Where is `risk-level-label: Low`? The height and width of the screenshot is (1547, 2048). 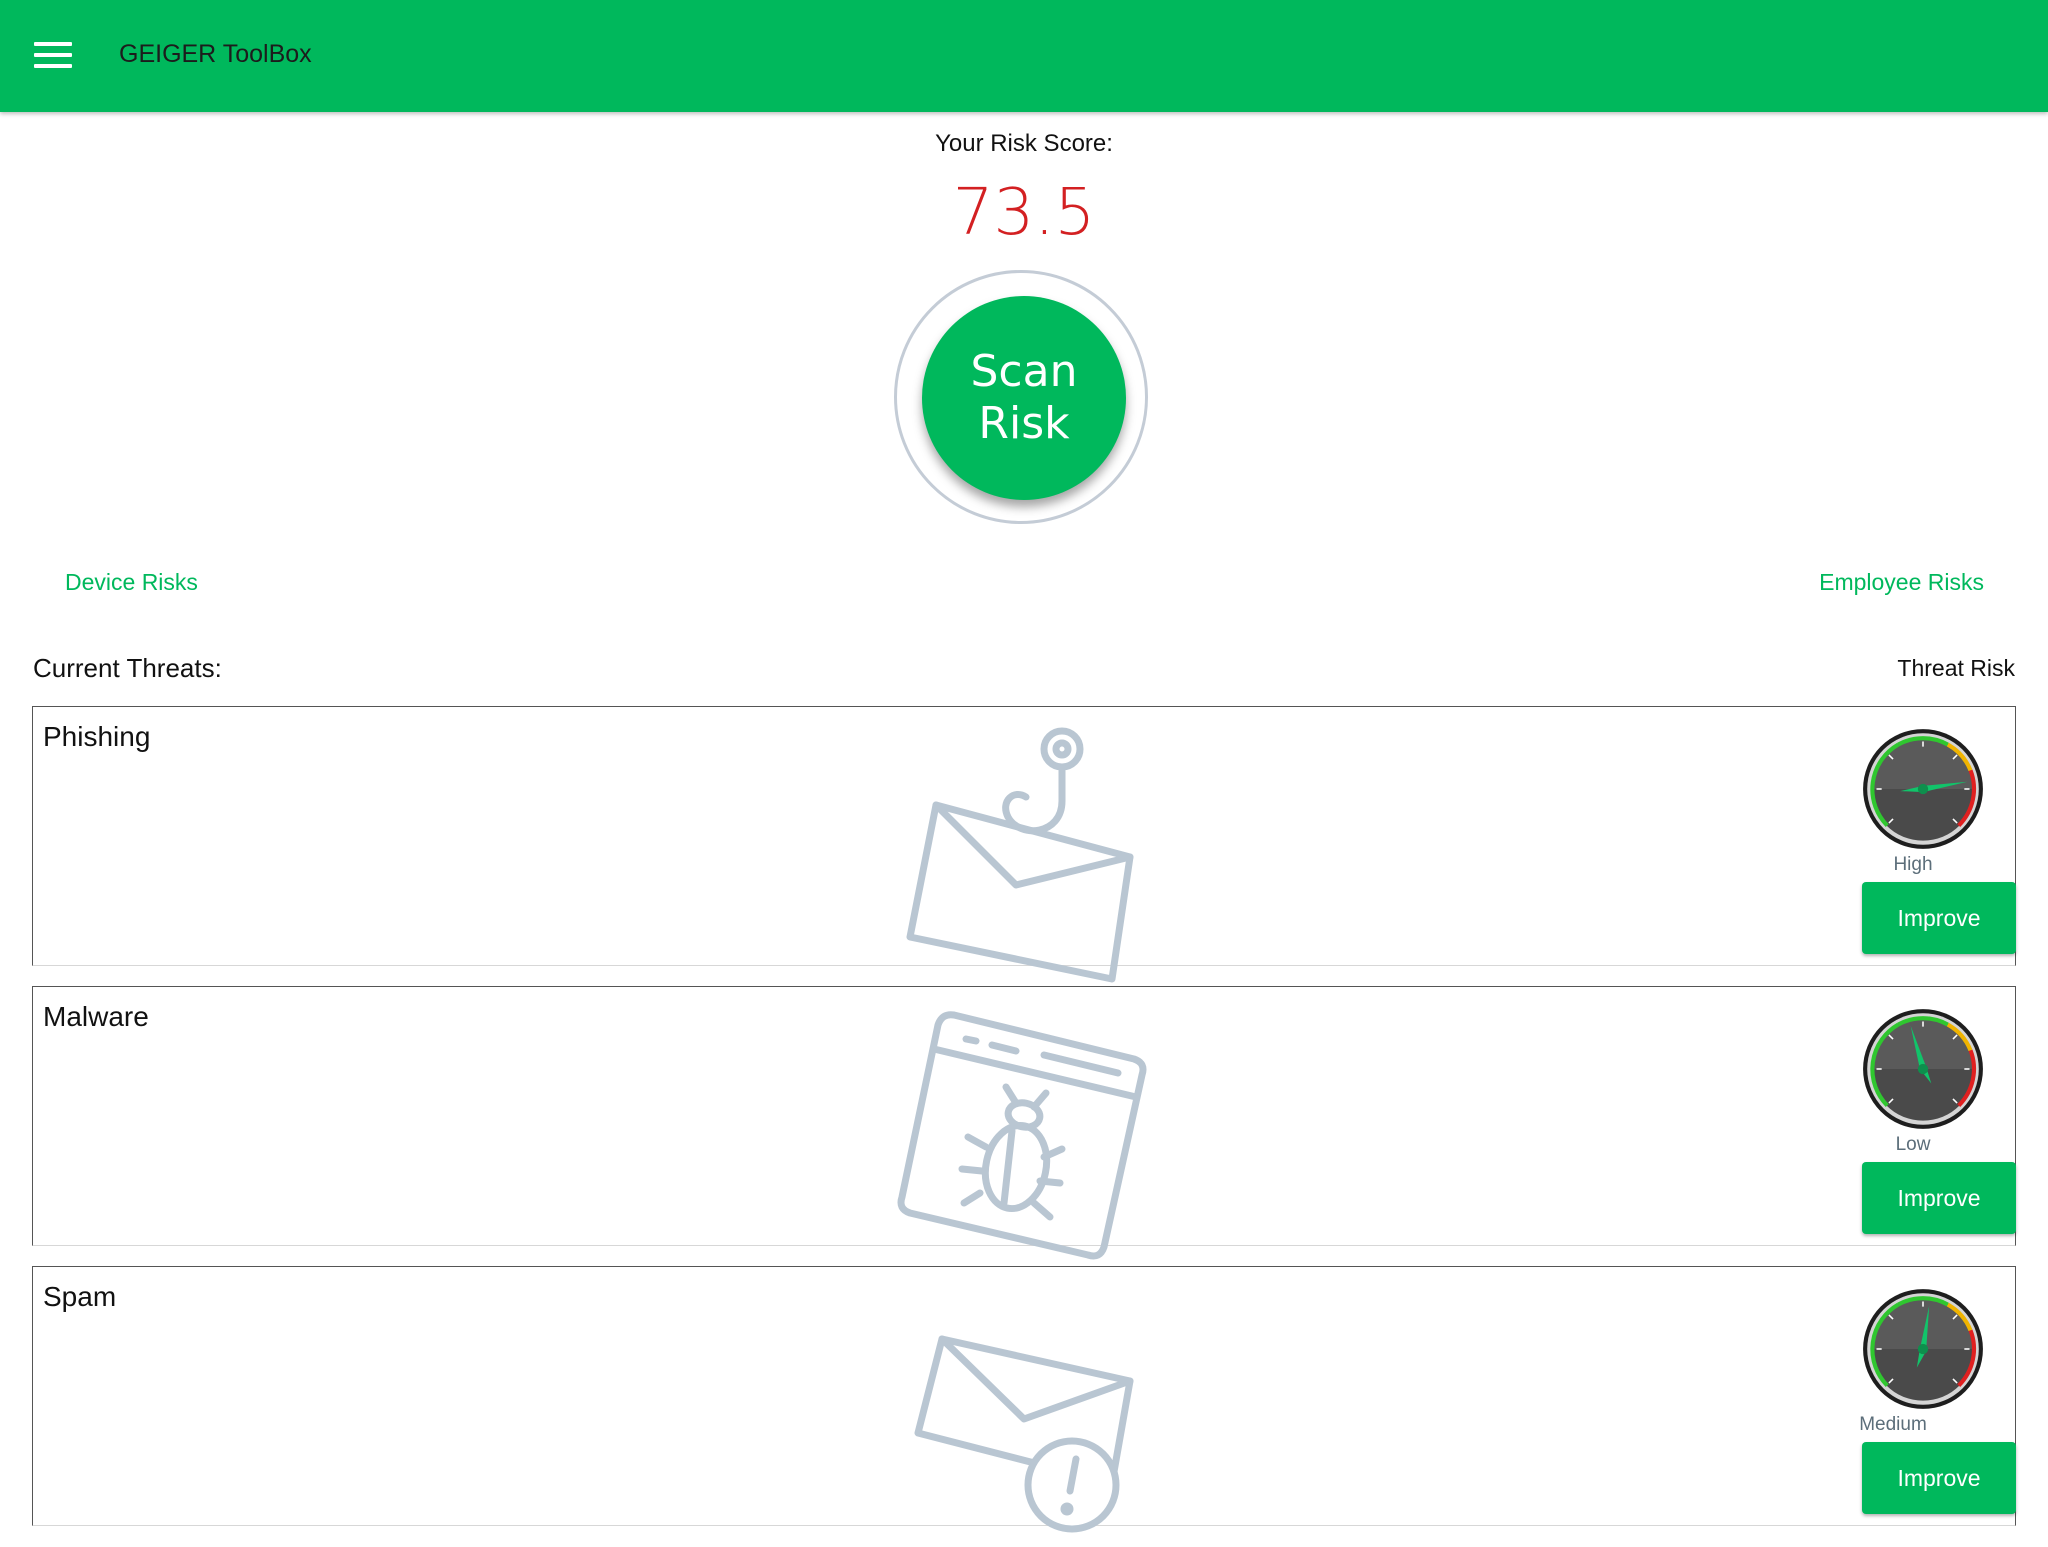
risk-level-label: Low is located at coordinates (1913, 1144).